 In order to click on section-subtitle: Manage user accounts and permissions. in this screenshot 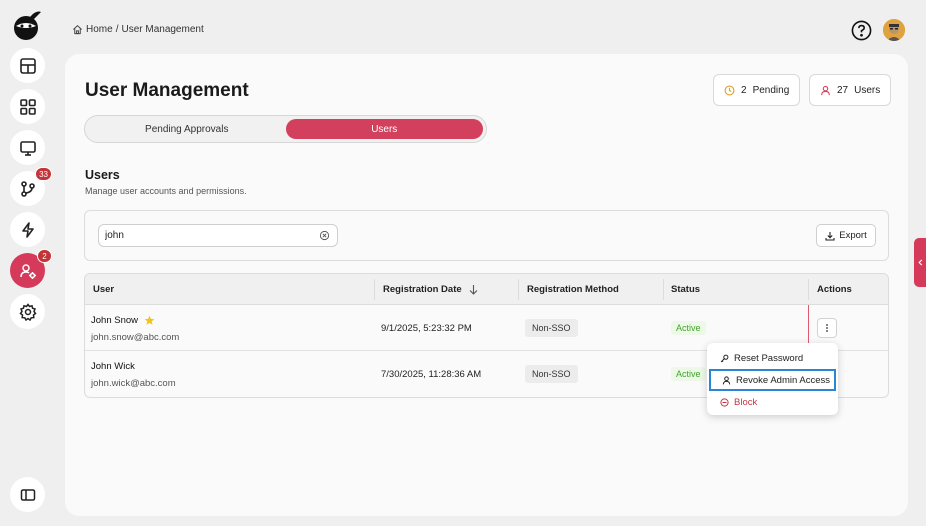, I will do `click(166, 191)`.